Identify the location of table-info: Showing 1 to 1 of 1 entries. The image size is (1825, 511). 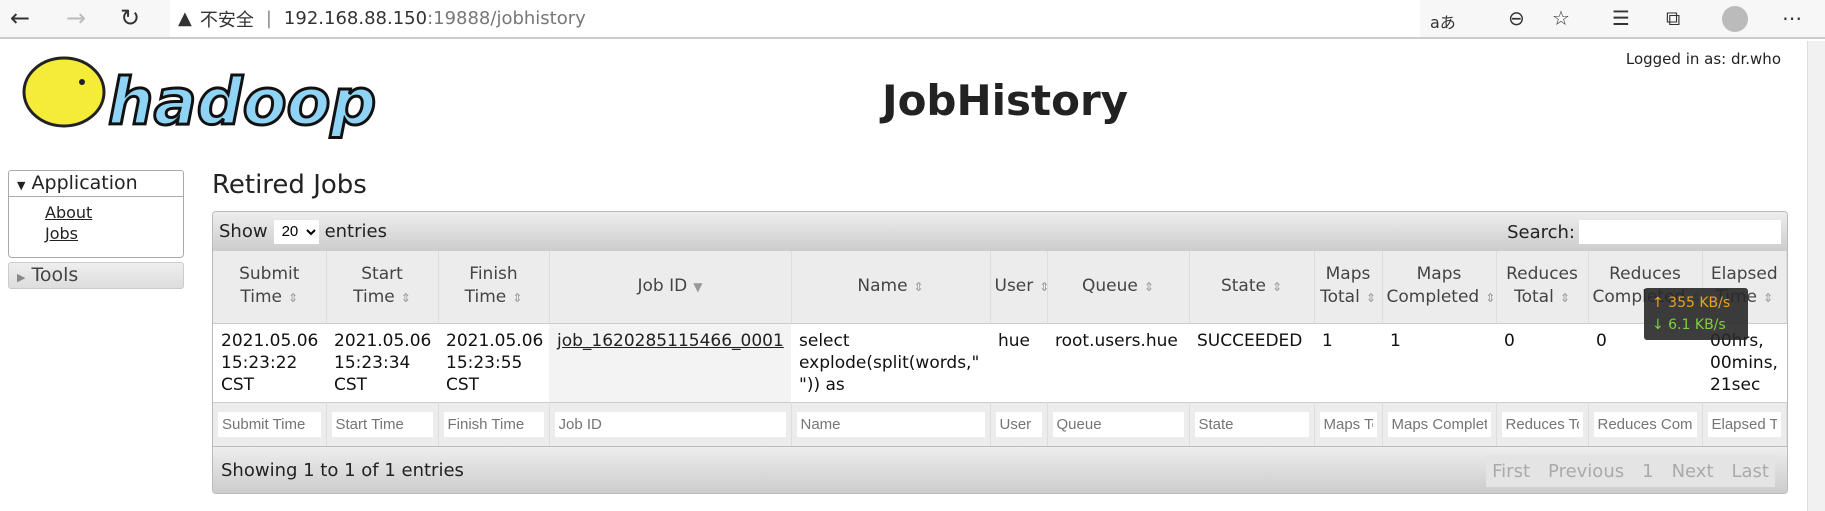
(342, 470).